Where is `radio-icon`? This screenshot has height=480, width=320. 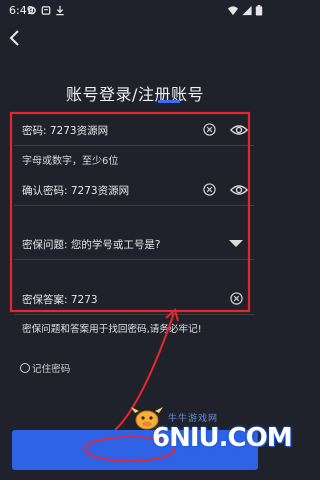
radio-icon is located at coordinates (25, 368).